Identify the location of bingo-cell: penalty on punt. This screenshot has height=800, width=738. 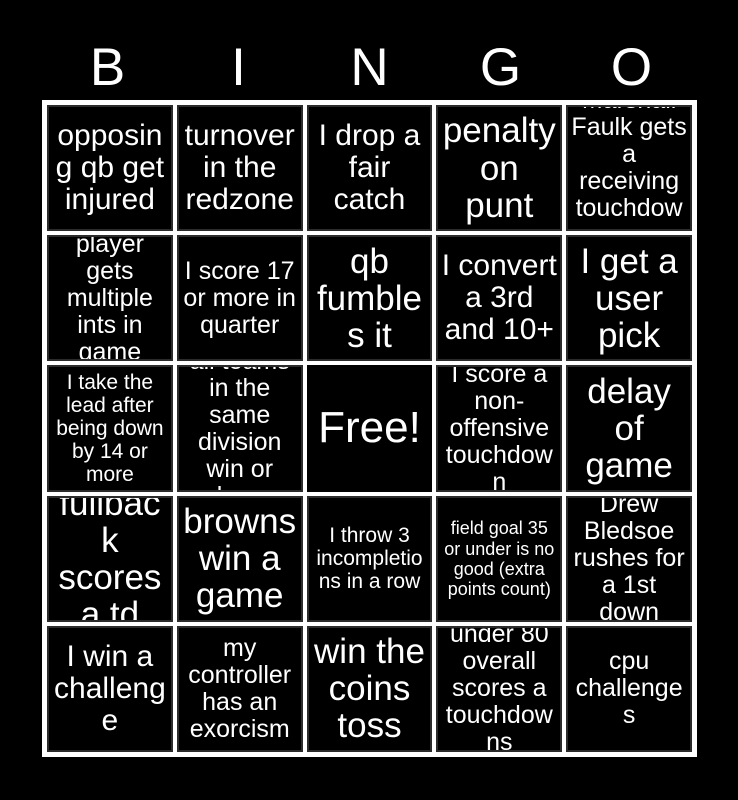
(499, 168).